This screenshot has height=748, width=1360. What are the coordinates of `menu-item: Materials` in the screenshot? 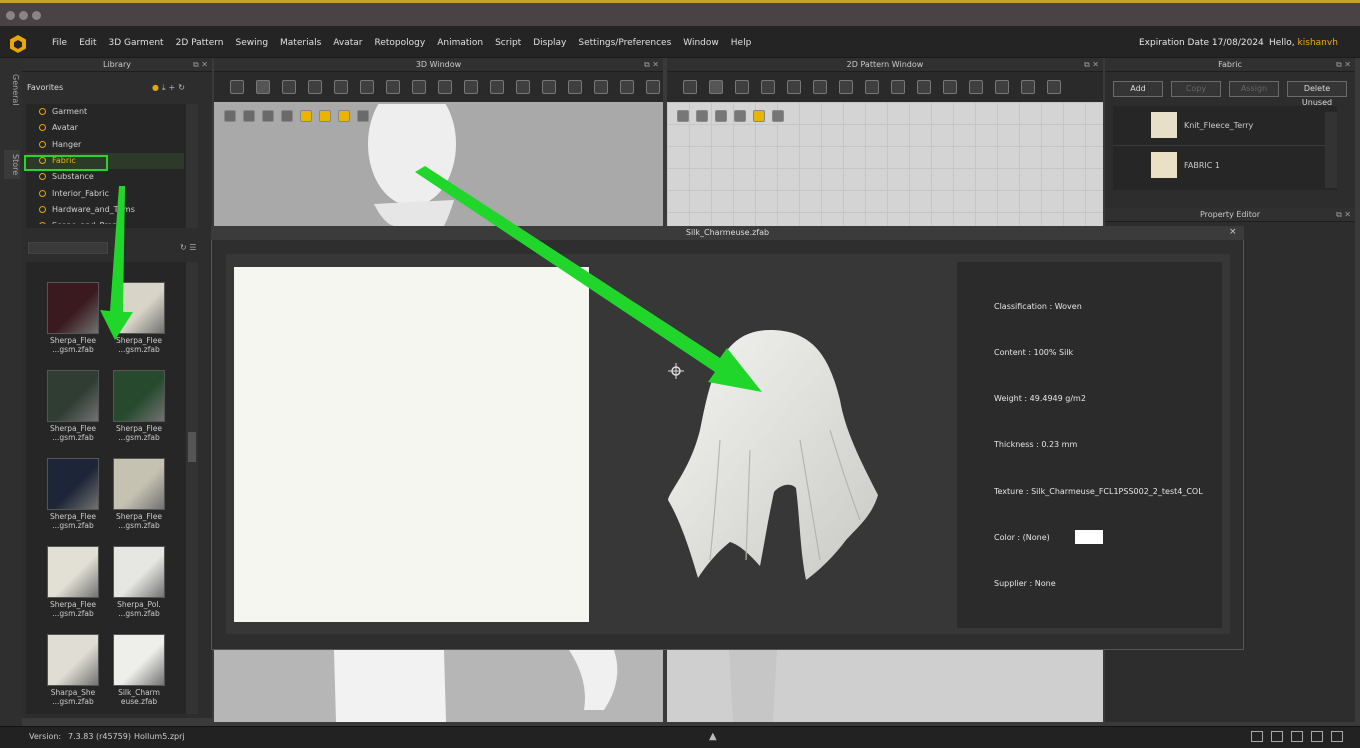 It's located at (300, 43).